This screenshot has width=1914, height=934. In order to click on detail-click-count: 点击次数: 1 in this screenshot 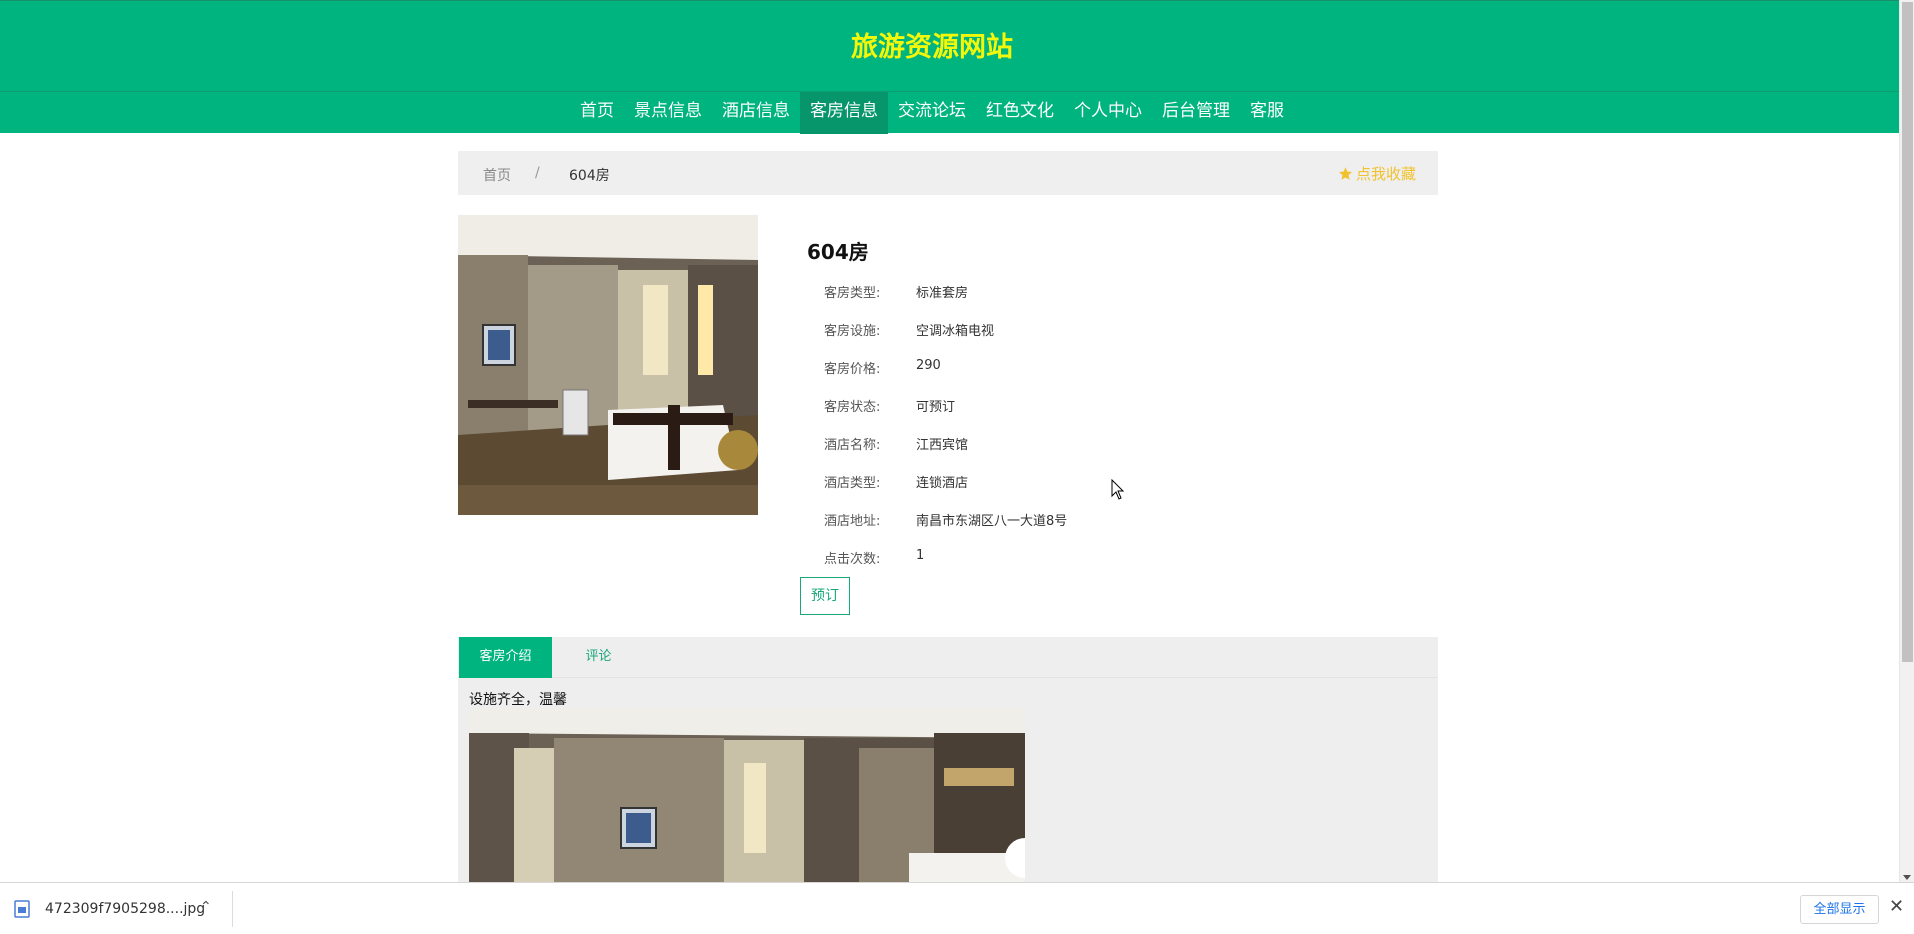, I will do `click(874, 557)`.